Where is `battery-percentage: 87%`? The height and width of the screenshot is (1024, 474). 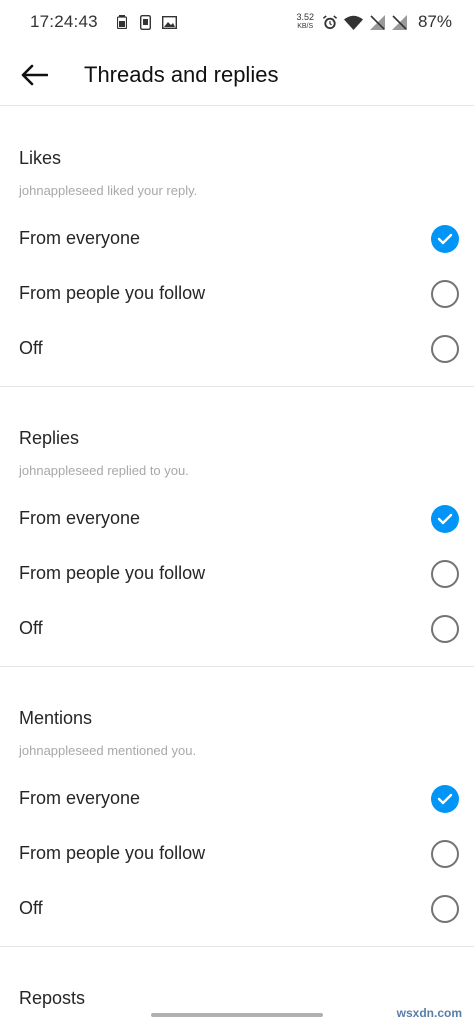
battery-percentage: 87% is located at coordinates (434, 21).